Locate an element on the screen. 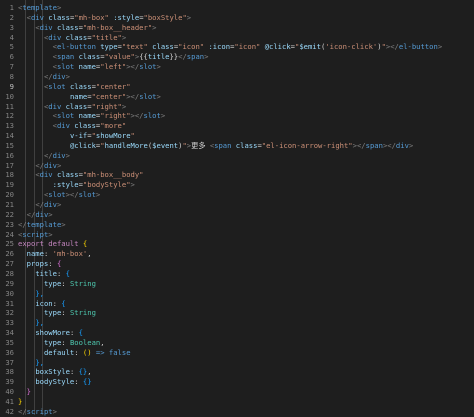 The image size is (474, 417). code-line: 1 <template> is located at coordinates (237, 8).